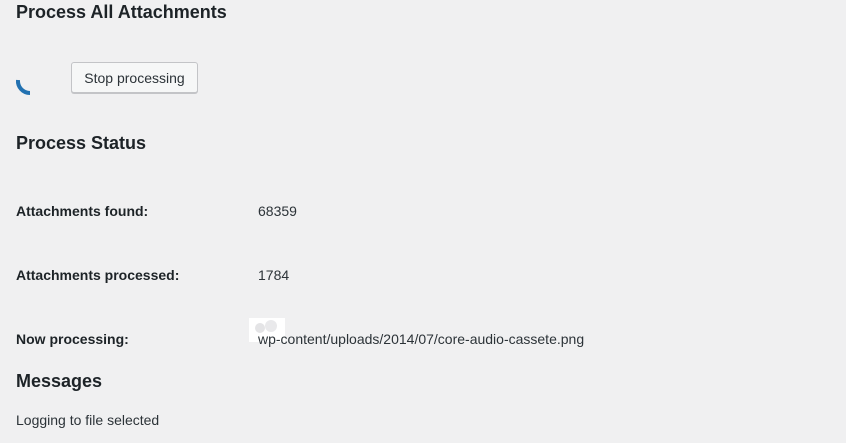 The width and height of the screenshot is (846, 443). What do you see at coordinates (81, 143) in the screenshot?
I see `process-status-heading: Process Status` at bounding box center [81, 143].